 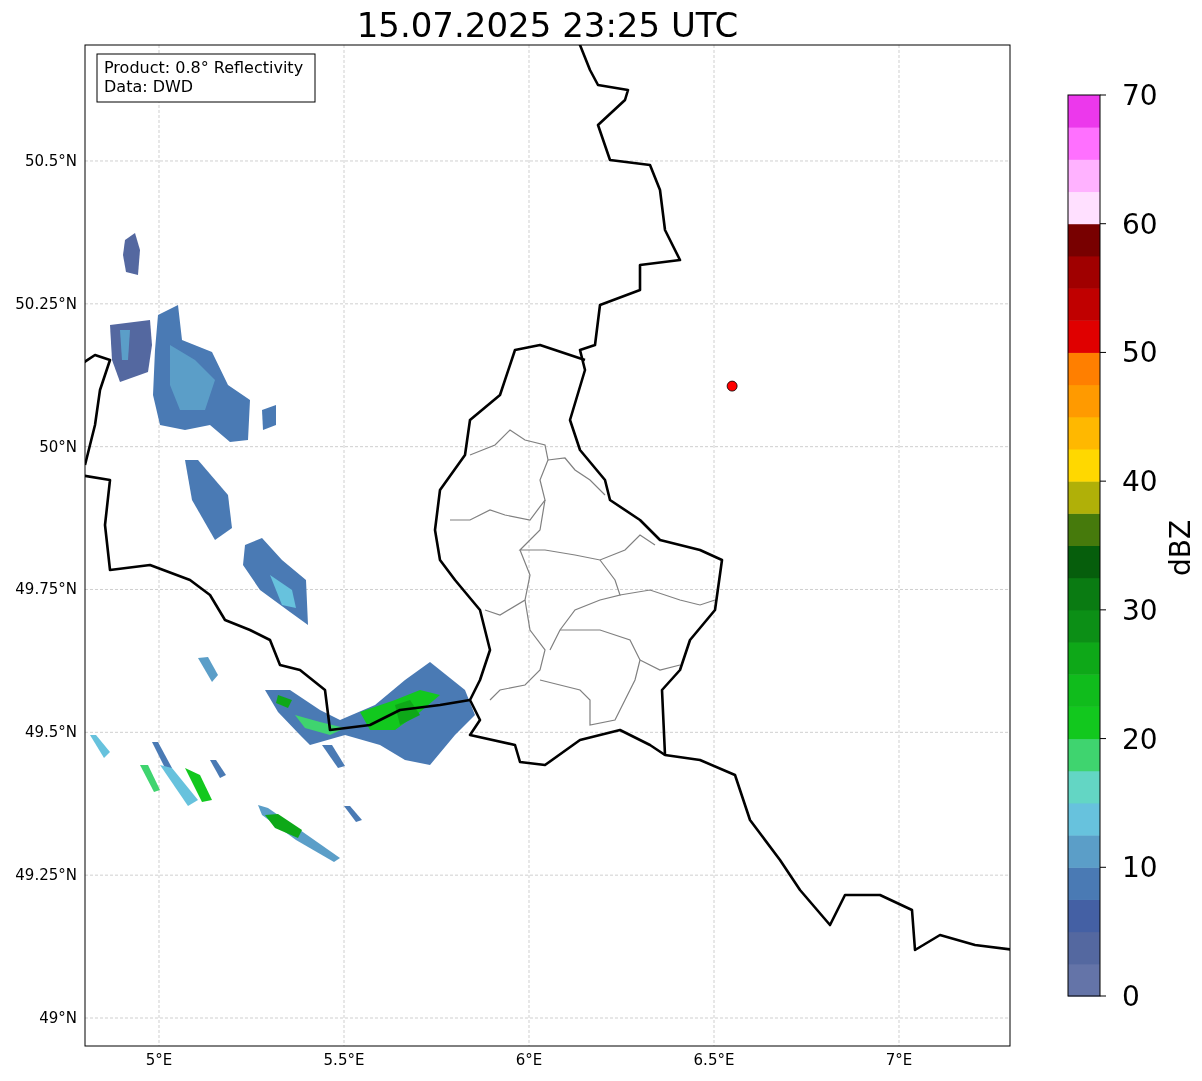 I want to click on axis-tick-label: 7°E, so click(x=899, y=1060).